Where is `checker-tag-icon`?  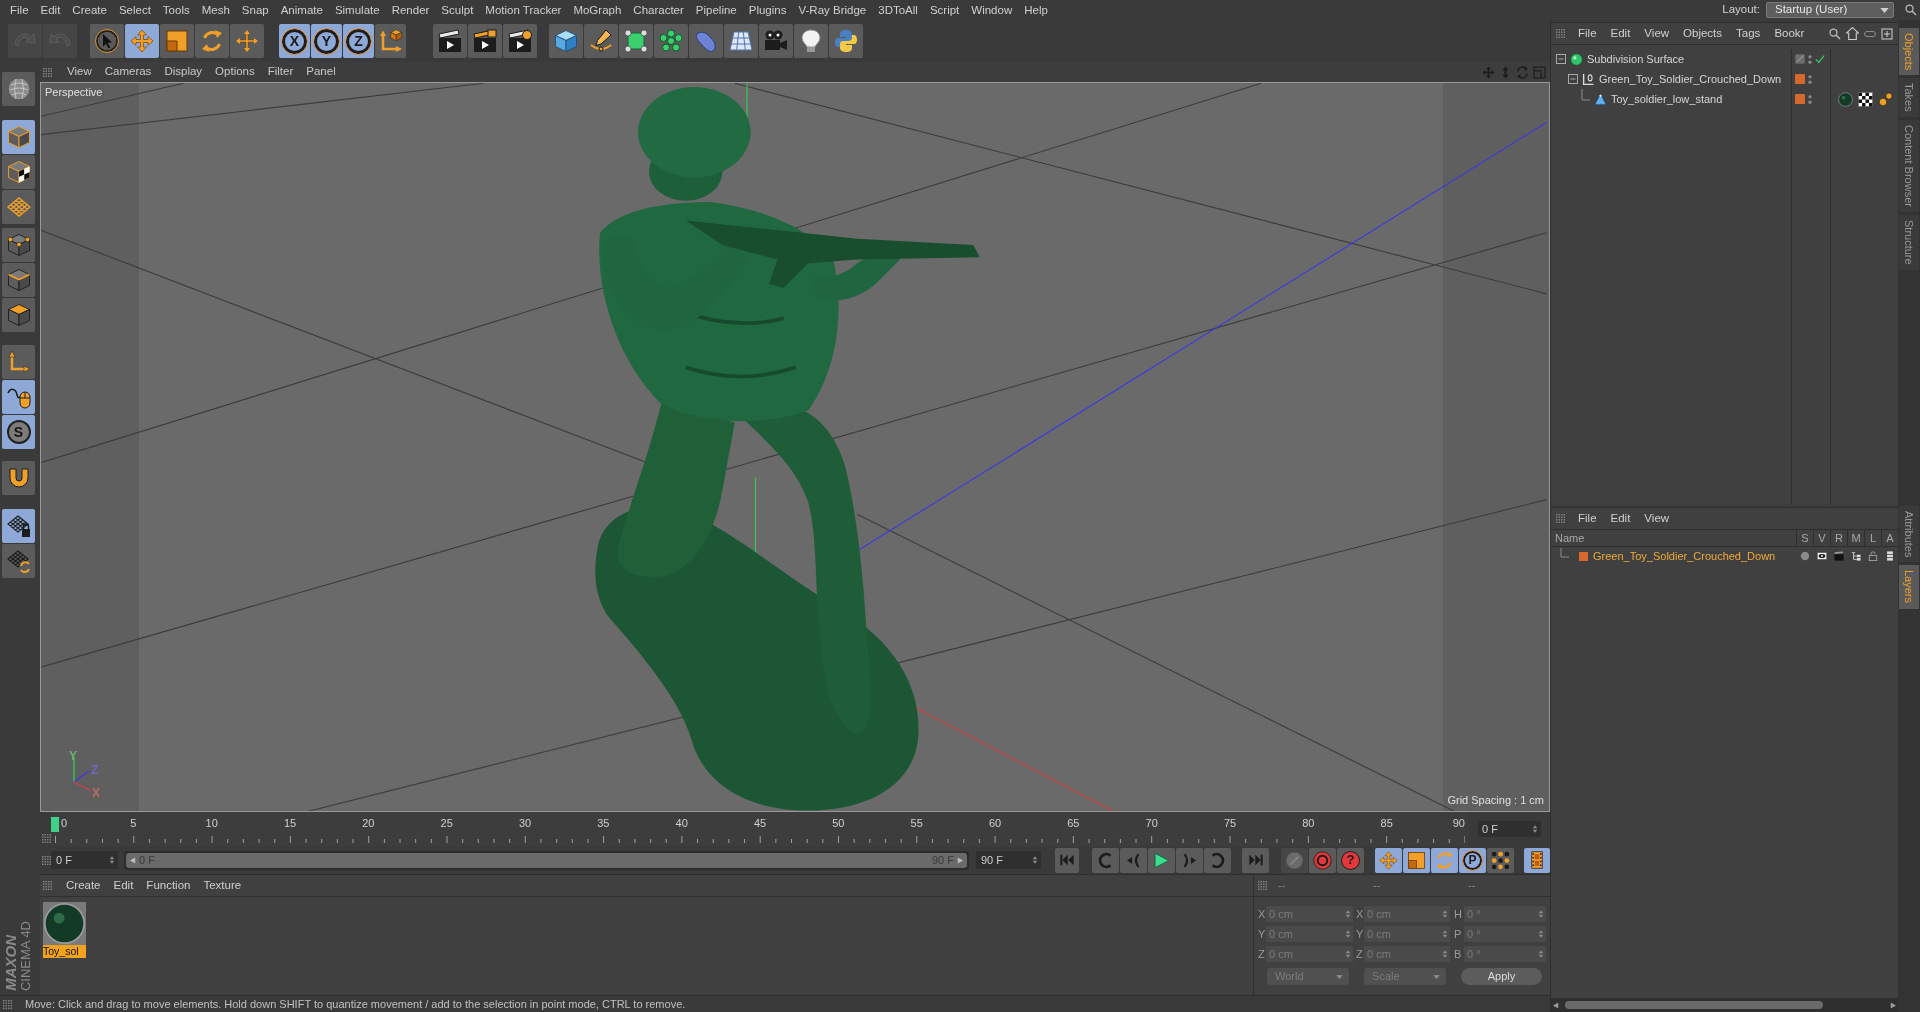 checker-tag-icon is located at coordinates (1865, 99).